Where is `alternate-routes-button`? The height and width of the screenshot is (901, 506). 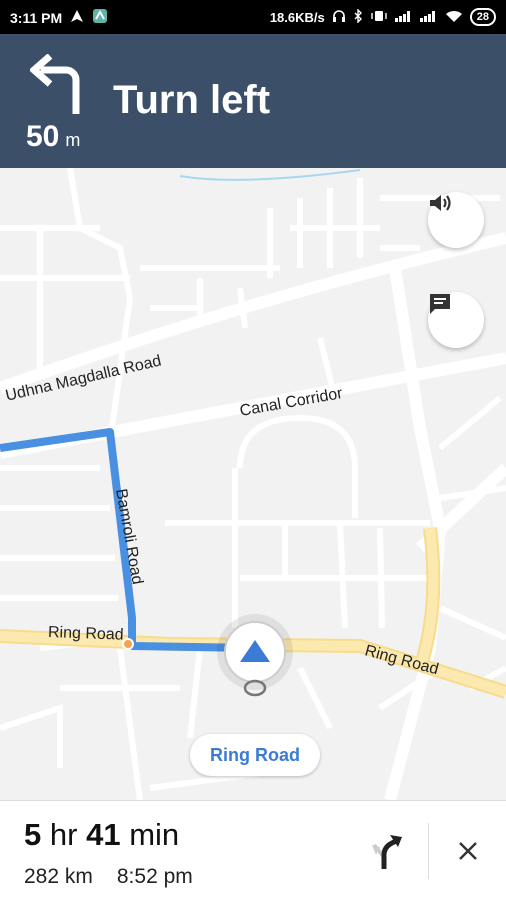
alternate-routes-button is located at coordinates (386, 853).